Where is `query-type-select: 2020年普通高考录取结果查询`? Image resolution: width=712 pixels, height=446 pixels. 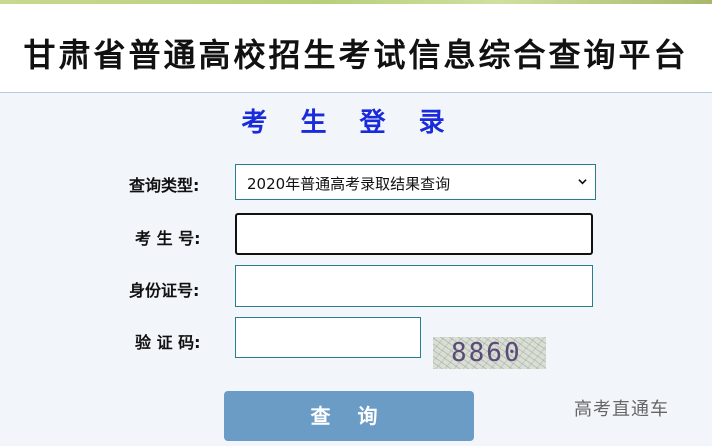
query-type-select: 2020年普通高考录取结果查询 is located at coordinates (415, 182).